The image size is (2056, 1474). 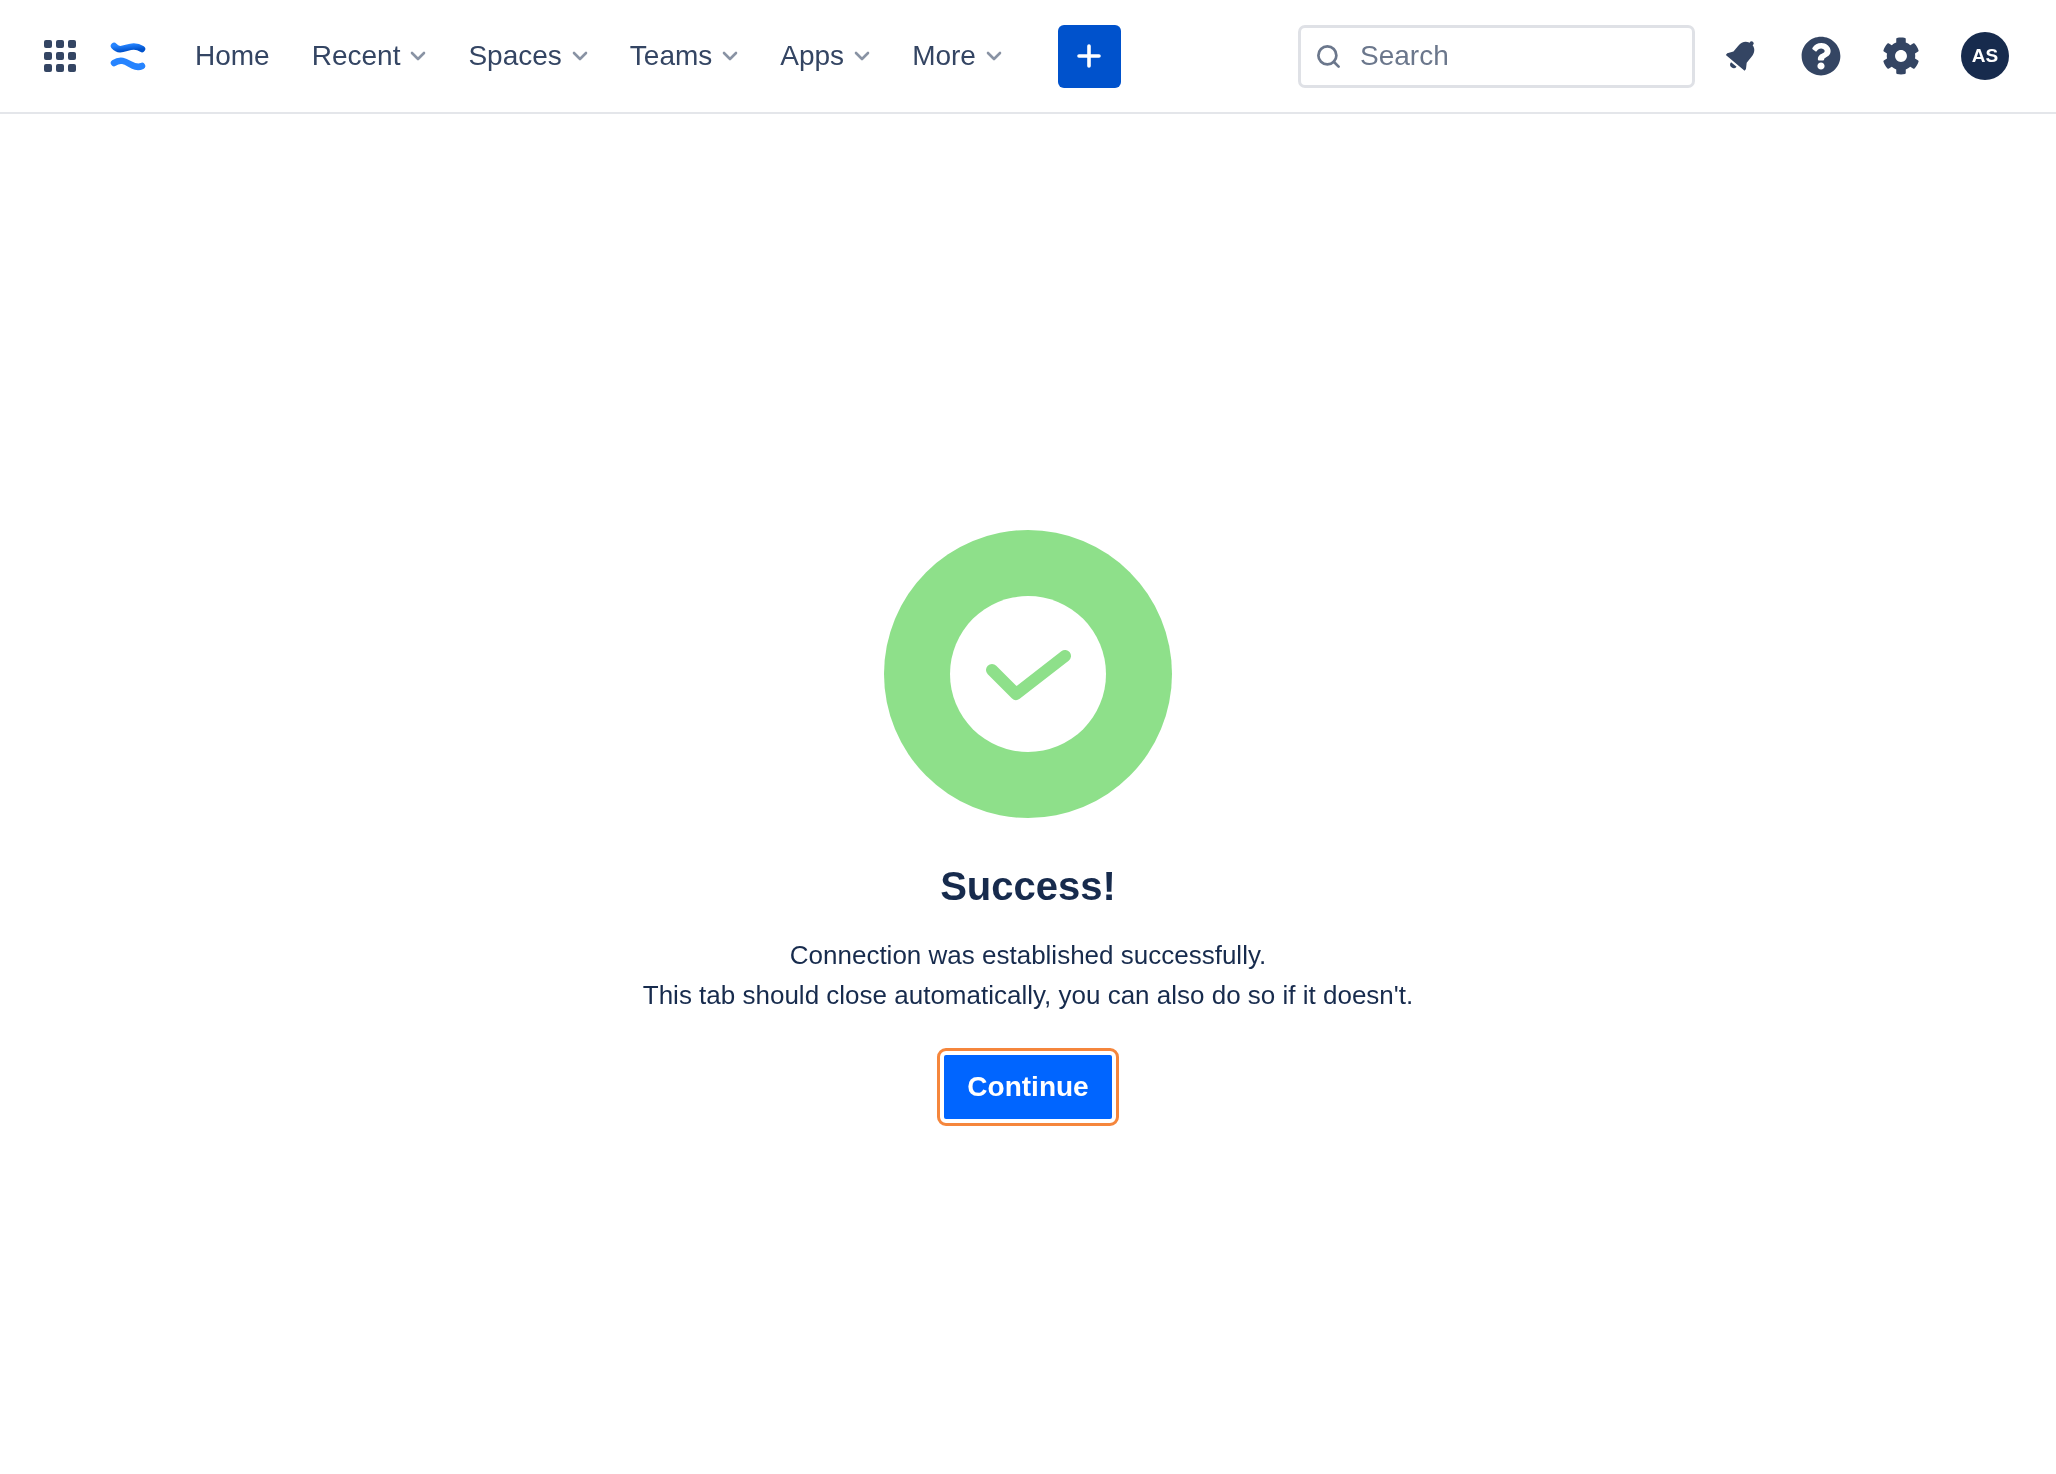 I want to click on message-text: This tab should close automatically, you can also do so if it doesn't., so click(x=1028, y=995).